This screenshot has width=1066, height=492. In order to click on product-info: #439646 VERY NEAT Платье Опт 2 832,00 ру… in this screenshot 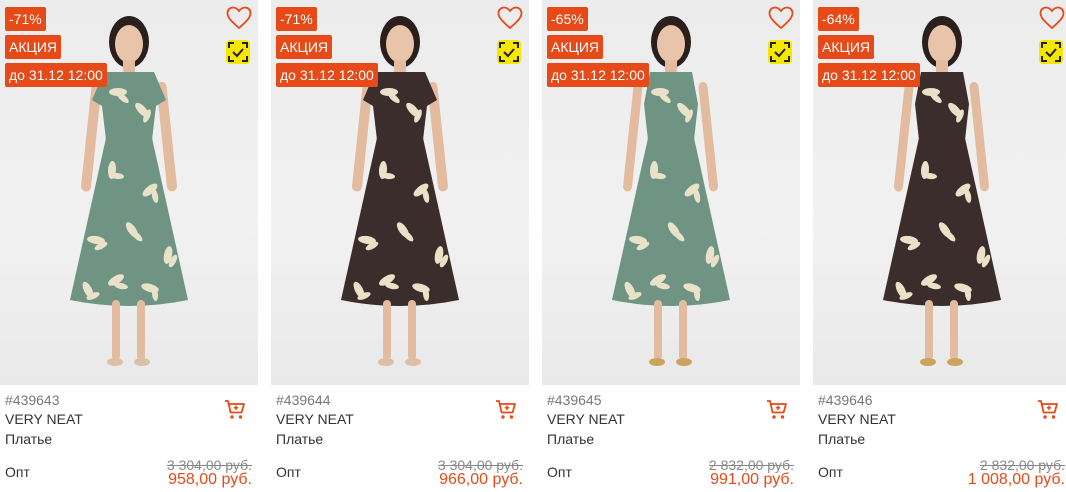, I will do `click(939, 438)`.